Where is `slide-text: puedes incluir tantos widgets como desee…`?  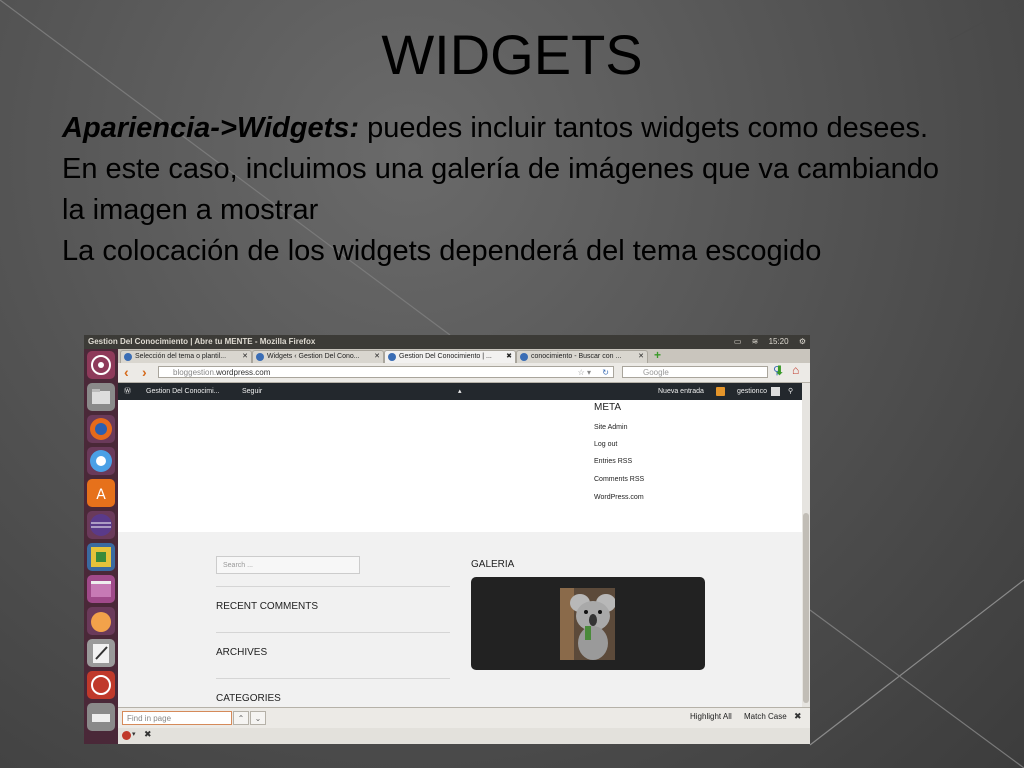
slide-text: puedes incluir tantos widgets como desee… is located at coordinates (644, 128).